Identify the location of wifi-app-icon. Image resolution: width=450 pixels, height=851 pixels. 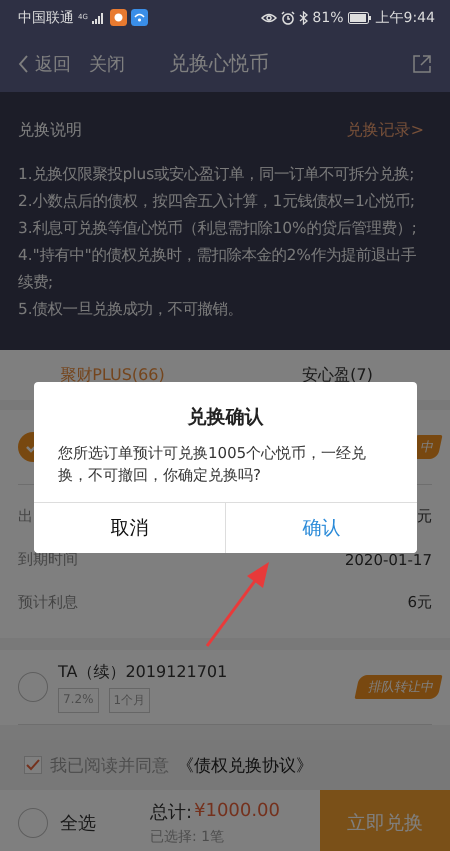
(139, 17).